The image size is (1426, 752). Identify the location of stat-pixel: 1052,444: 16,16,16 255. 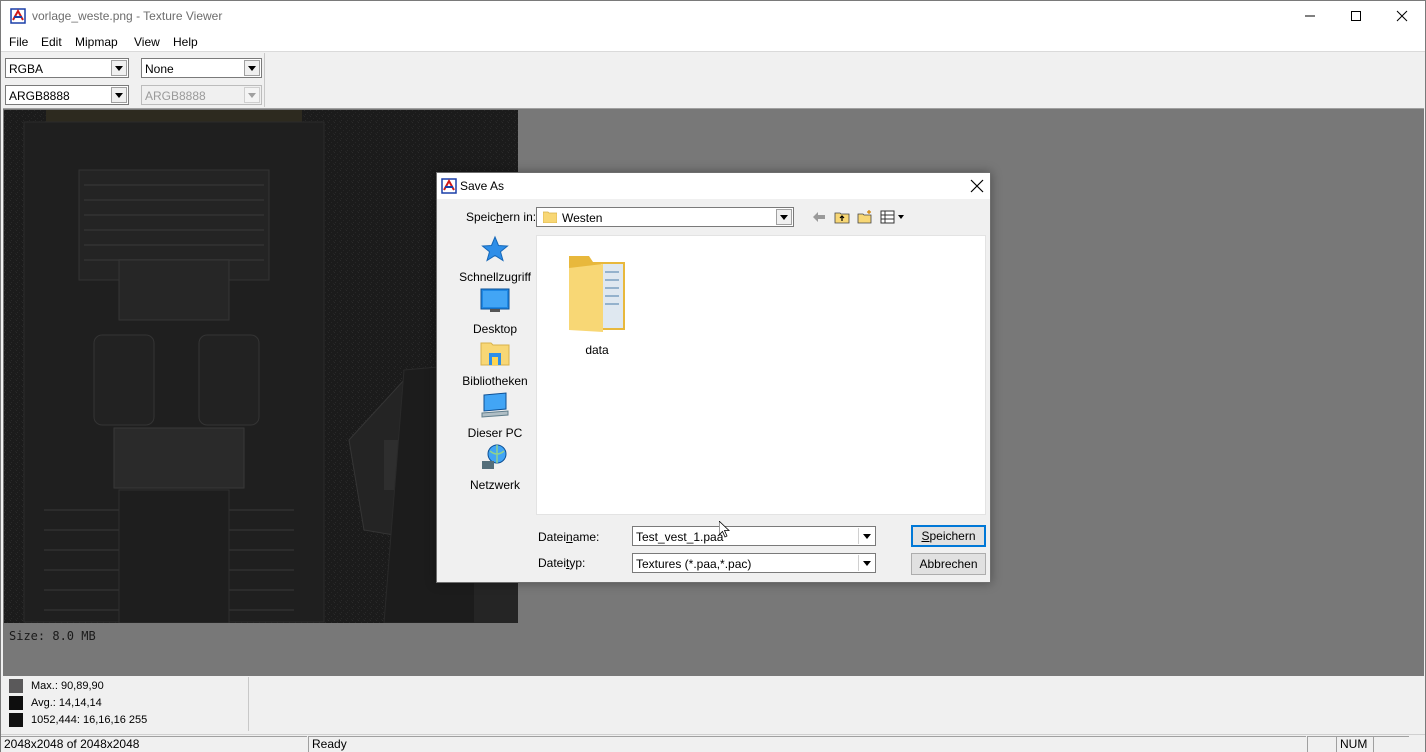
(78, 719).